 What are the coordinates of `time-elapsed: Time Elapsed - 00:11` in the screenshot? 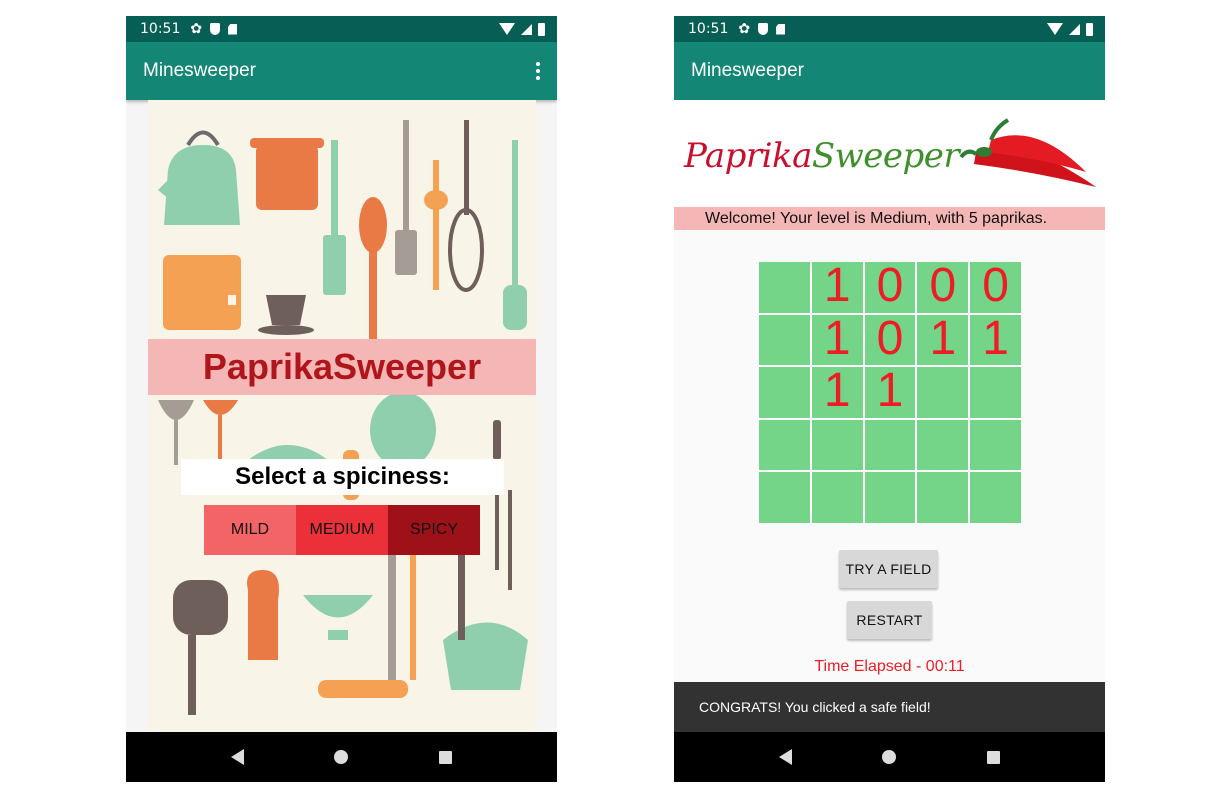 It's located at (889, 666).